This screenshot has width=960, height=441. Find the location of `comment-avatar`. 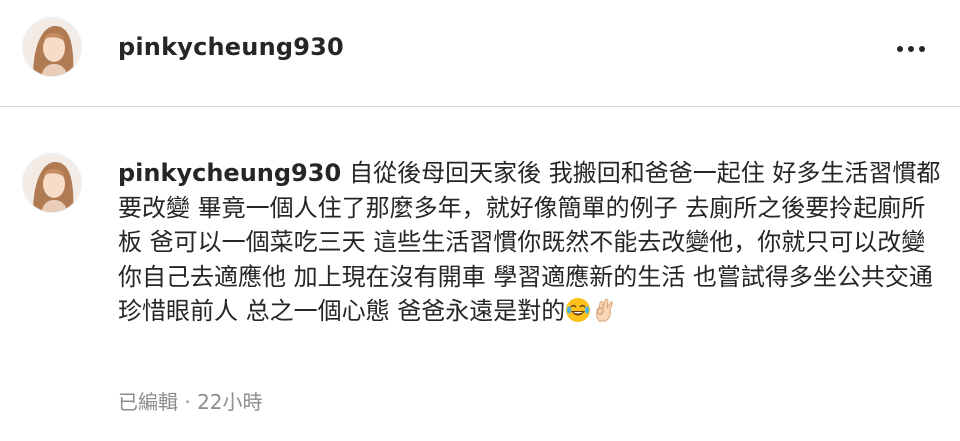

comment-avatar is located at coordinates (52, 183).